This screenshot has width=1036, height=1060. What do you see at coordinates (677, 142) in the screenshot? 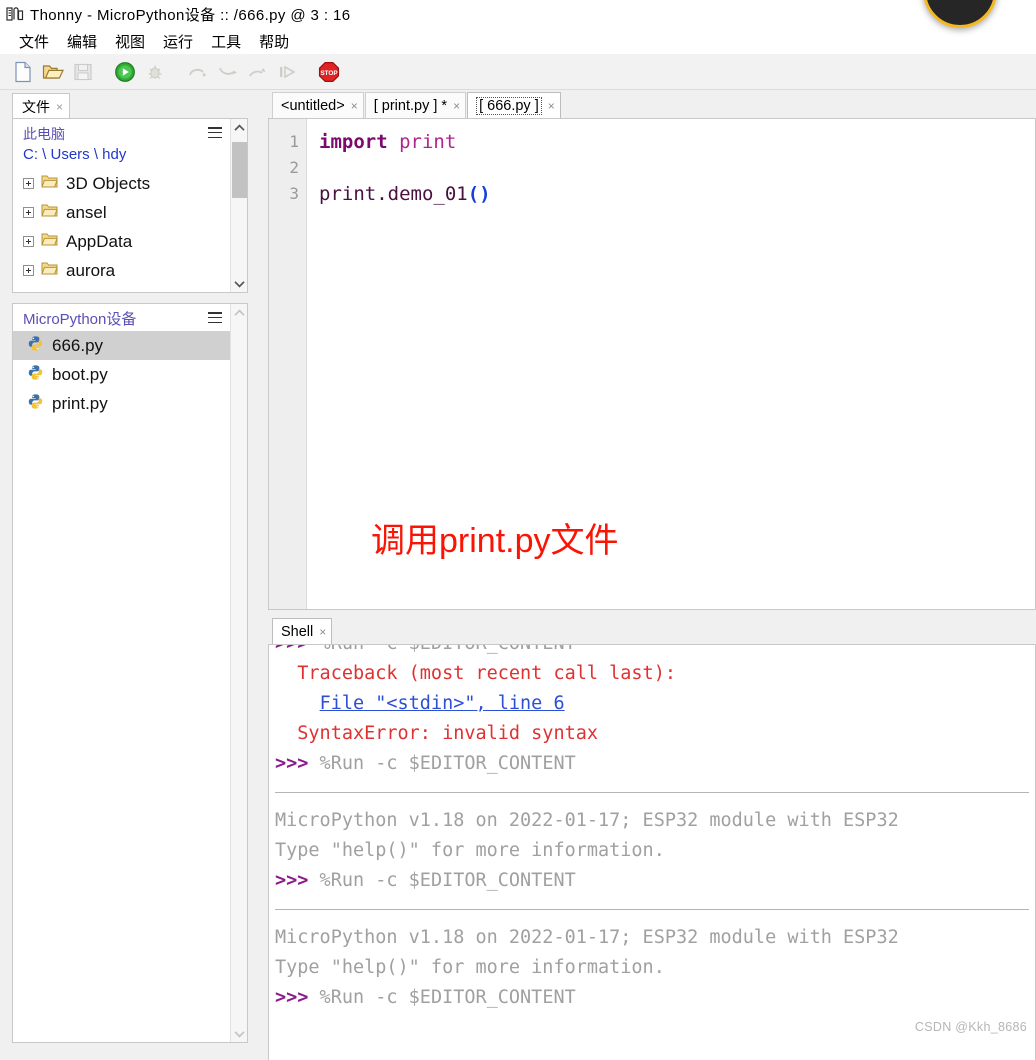
I see `code-line-1: import print` at bounding box center [677, 142].